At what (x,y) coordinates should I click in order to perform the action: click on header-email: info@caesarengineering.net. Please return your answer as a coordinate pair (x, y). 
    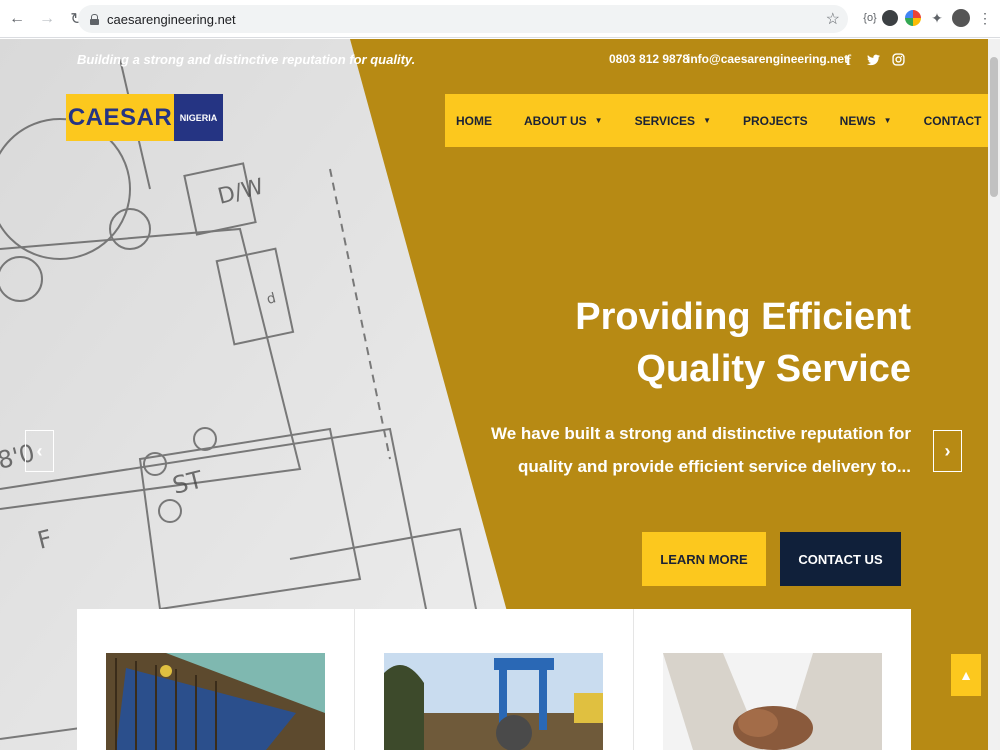
    Looking at the image, I should click on (767, 59).